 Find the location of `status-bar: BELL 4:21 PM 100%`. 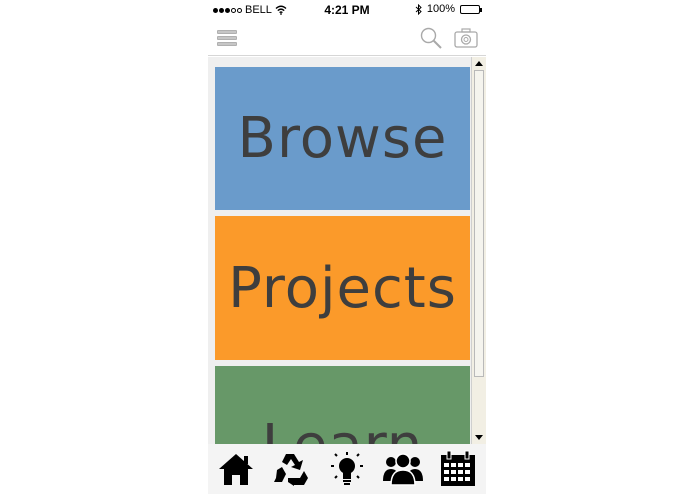

status-bar: BELL 4:21 PM 100% is located at coordinates (347, 10).